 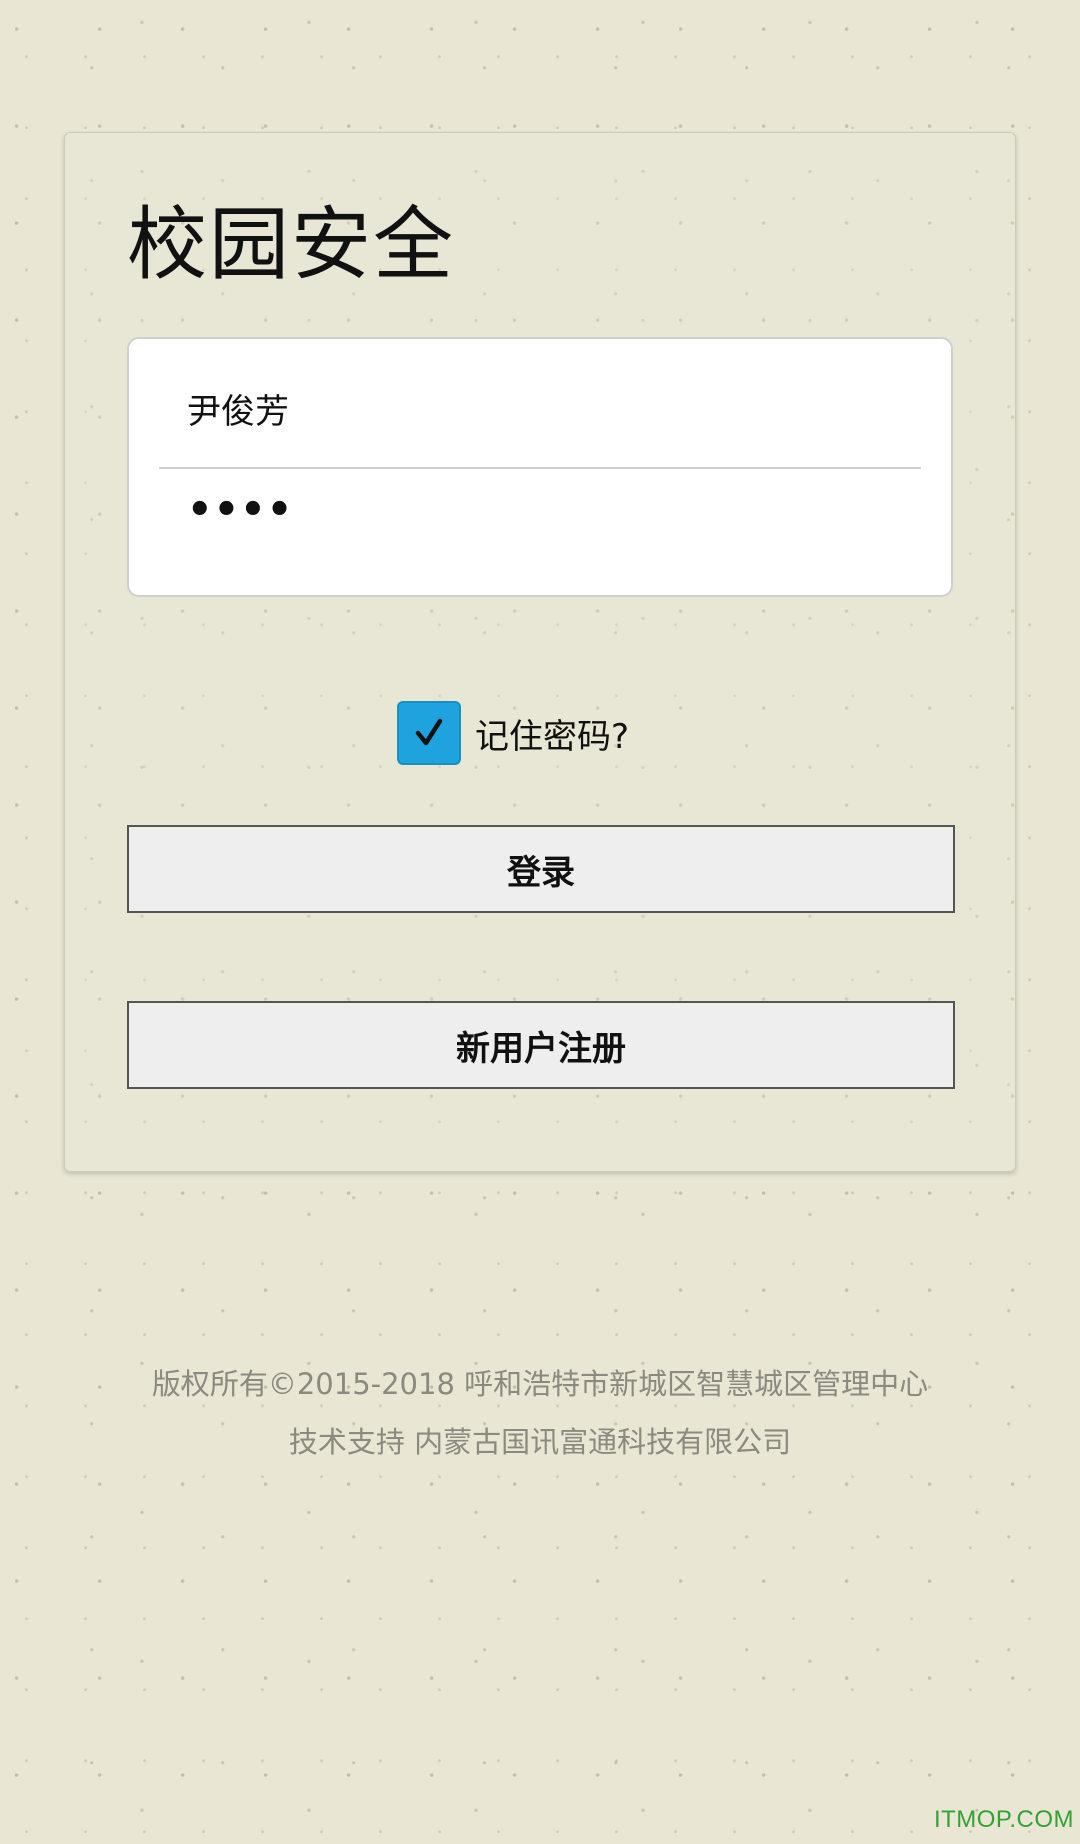 I want to click on credentials-box: 尹俊芳 ••••, so click(x=540, y=467).